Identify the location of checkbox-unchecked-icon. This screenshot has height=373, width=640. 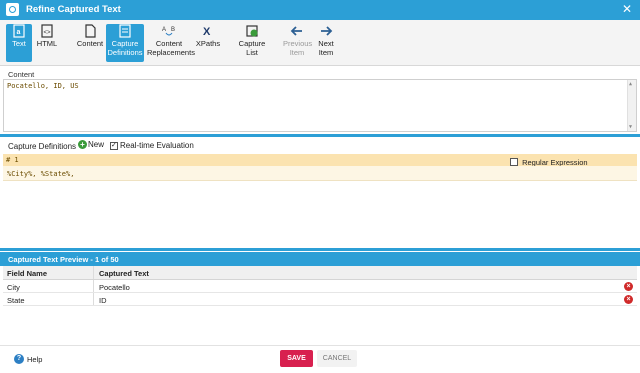
(514, 162).